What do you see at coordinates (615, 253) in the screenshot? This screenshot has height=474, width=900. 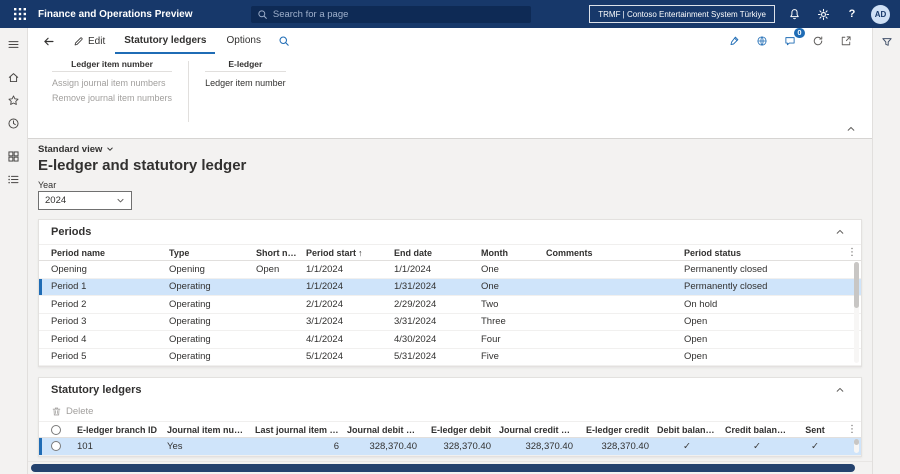 I see `col-comments: Comments` at bounding box center [615, 253].